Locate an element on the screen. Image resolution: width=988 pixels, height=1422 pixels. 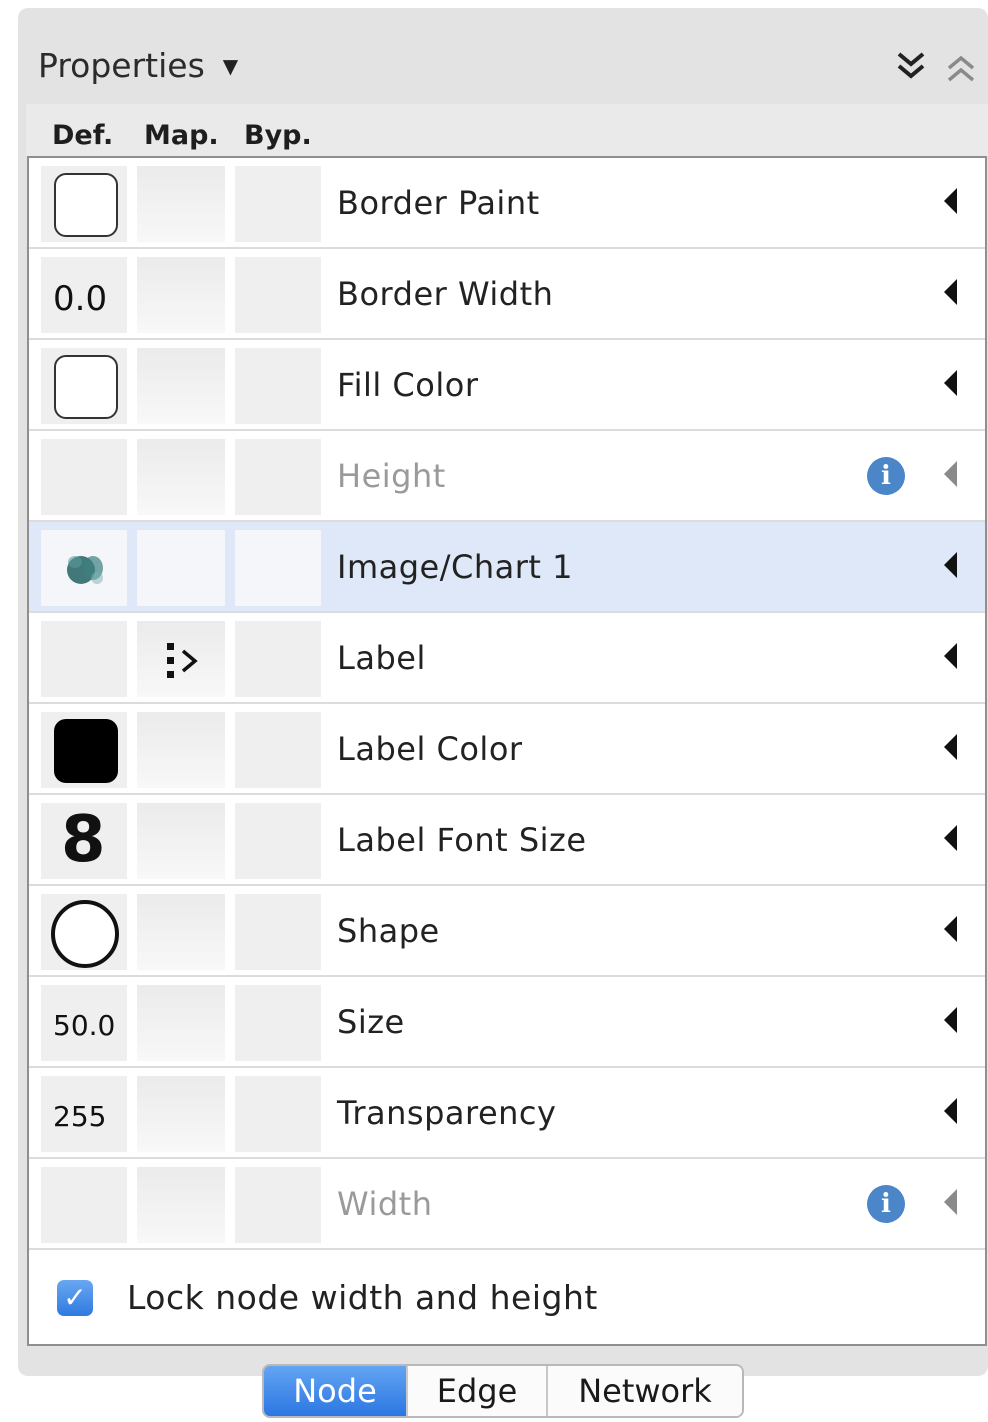
property-label: Image/Chart 1 is located at coordinates (455, 567).